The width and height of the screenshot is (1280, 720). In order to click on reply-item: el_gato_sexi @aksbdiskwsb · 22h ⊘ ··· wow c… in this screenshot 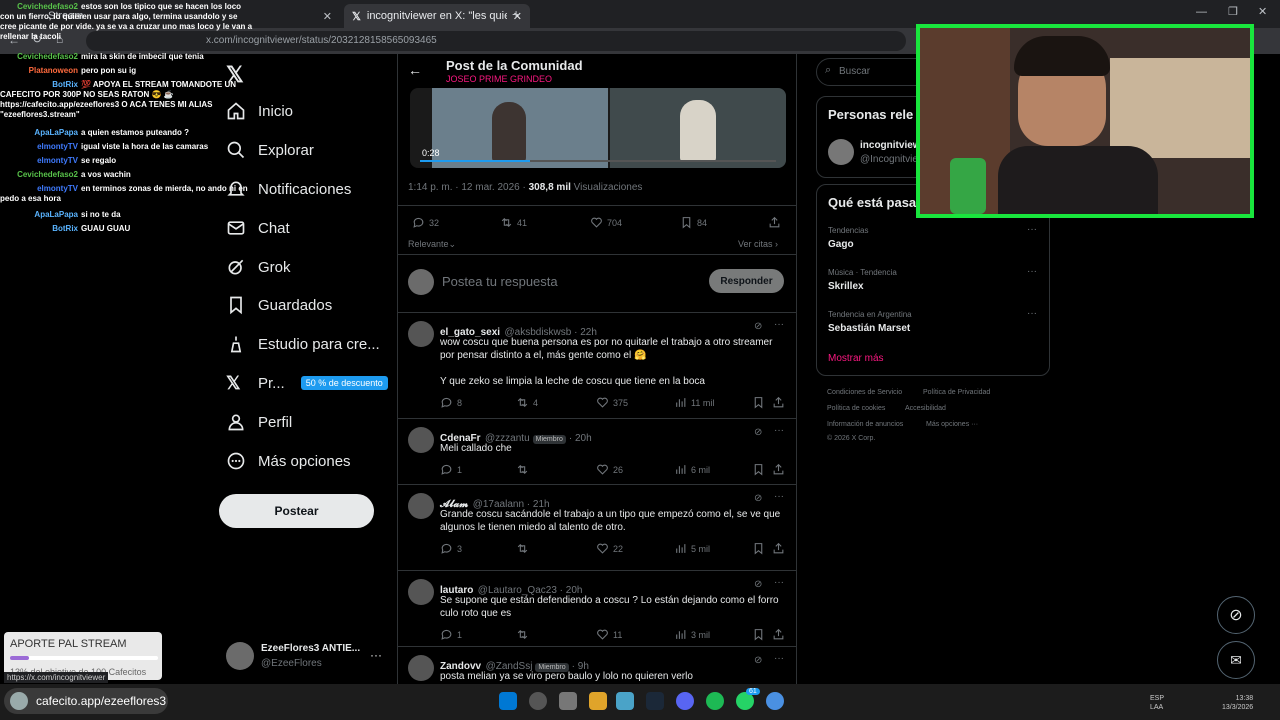, I will do `click(597, 365)`.